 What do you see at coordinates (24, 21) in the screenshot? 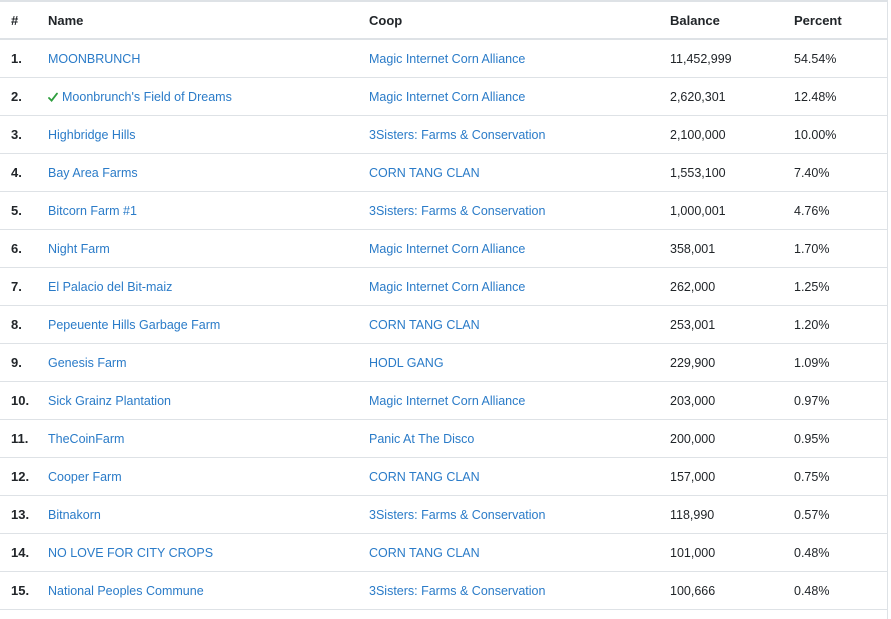
I see `column-header-rank: #` at bounding box center [24, 21].